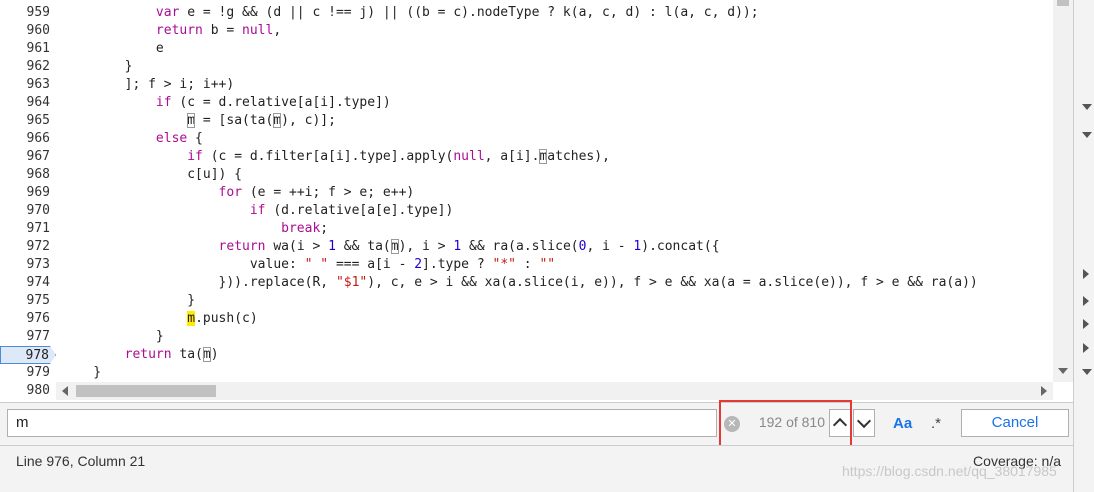 This screenshot has height=492, width=1094. Describe the element at coordinates (25, 67) in the screenshot. I see `line-number: 962` at that location.